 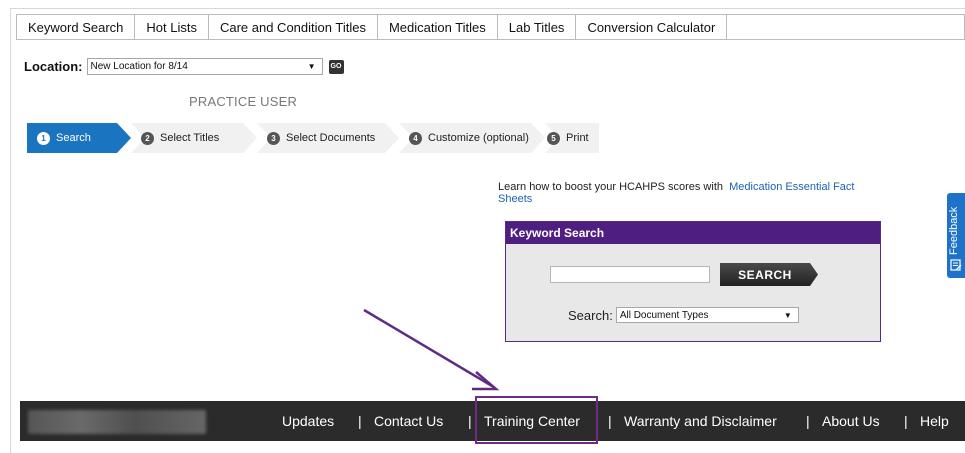 I want to click on footer-link-training-center: Training Center, so click(x=532, y=421).